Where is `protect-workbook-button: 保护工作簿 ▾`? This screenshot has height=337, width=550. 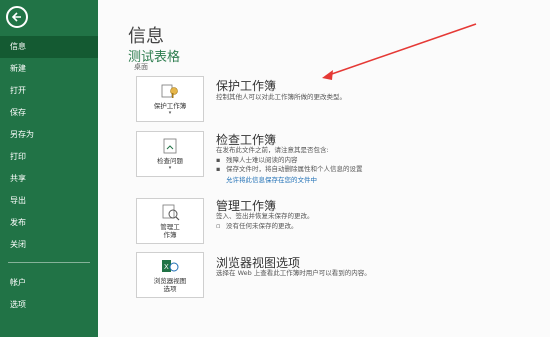
protect-workbook-button: 保护工作簿 ▾ is located at coordinates (170, 99).